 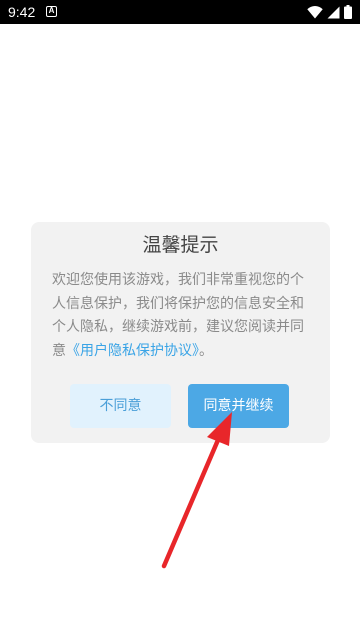 What do you see at coordinates (120, 406) in the screenshot?
I see `disagree-button: 不同意` at bounding box center [120, 406].